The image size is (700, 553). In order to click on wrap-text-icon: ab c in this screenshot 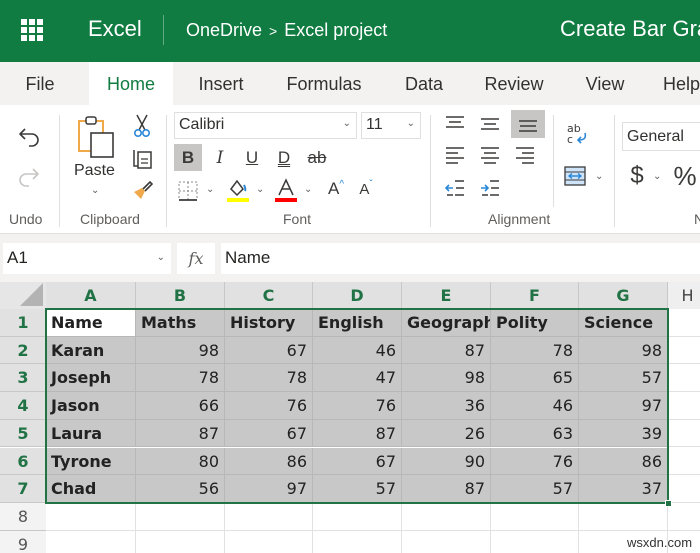, I will do `click(577, 134)`.